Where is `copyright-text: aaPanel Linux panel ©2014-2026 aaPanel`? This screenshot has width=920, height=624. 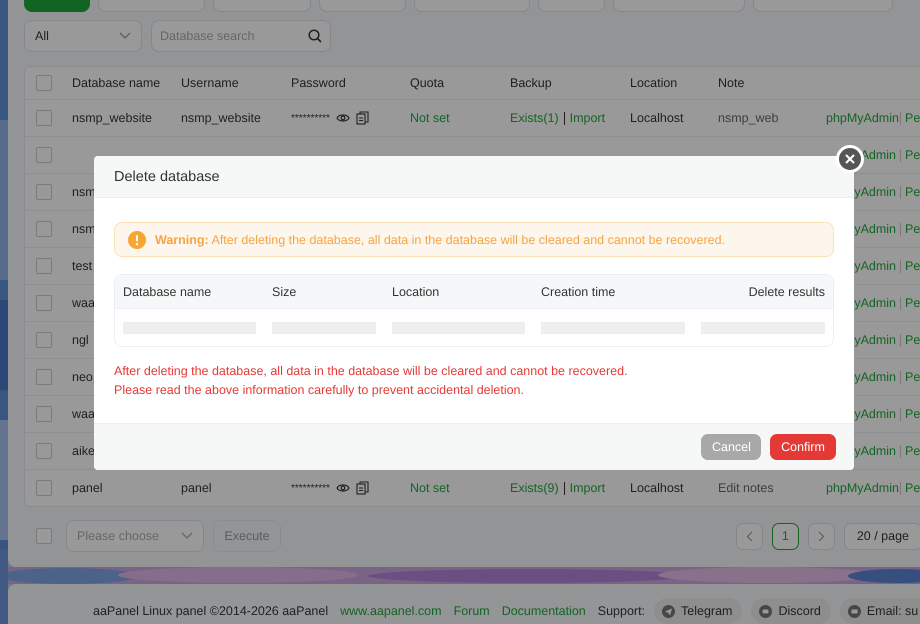 copyright-text: aaPanel Linux panel ©2014-2026 aaPanel is located at coordinates (210, 611).